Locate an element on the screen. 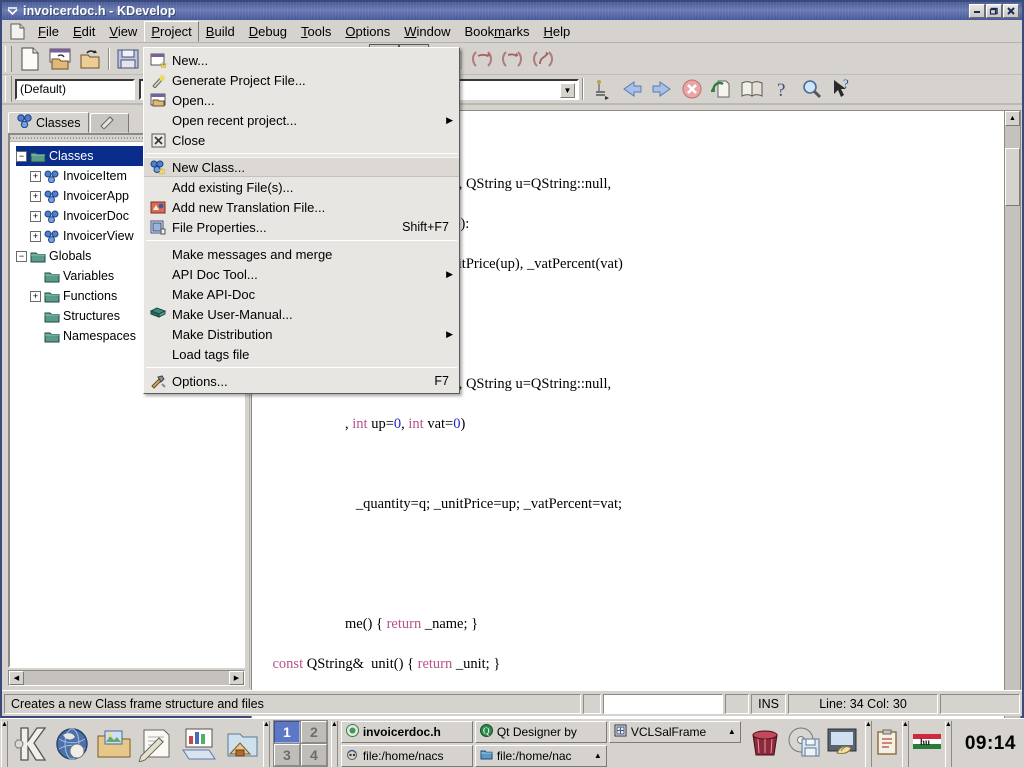 This screenshot has height=768, width=1024. panel-handle-tasks: ▲ is located at coordinates (334, 743).